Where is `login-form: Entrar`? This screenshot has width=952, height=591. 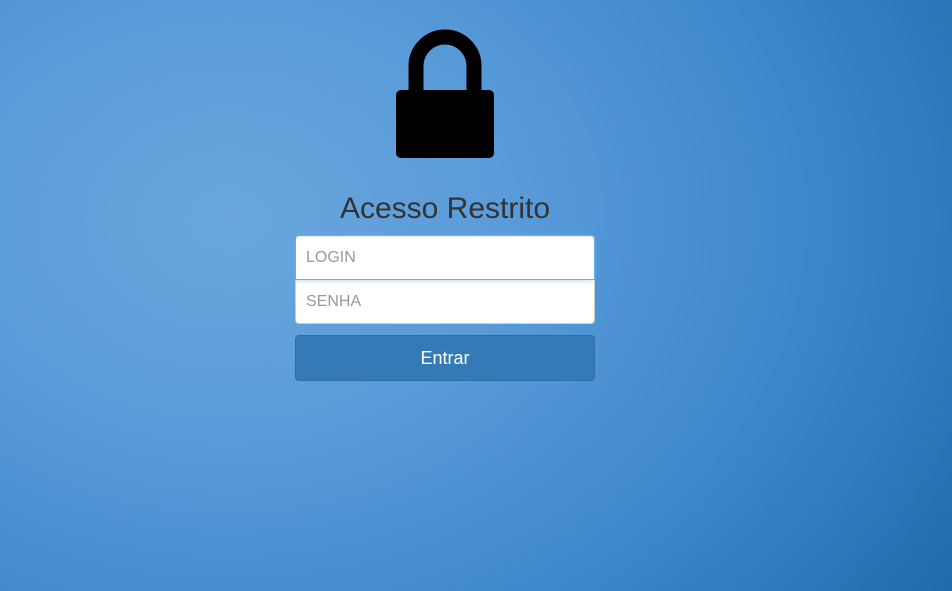 login-form: Entrar is located at coordinates (445, 308).